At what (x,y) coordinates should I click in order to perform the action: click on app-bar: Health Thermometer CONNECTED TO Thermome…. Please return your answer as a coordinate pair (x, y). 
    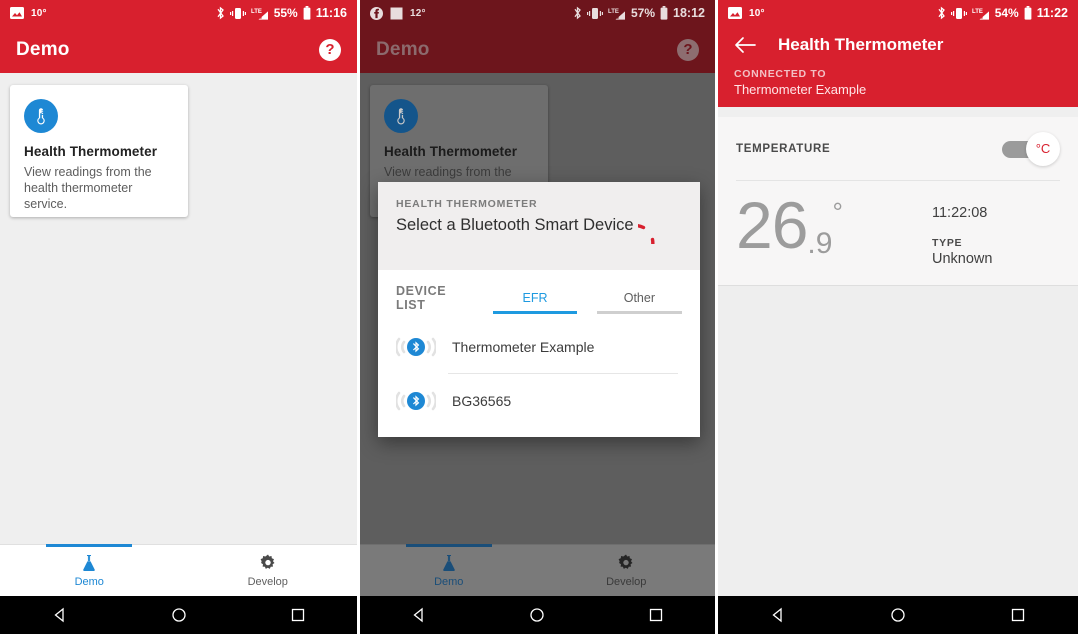
    Looking at the image, I should click on (898, 66).